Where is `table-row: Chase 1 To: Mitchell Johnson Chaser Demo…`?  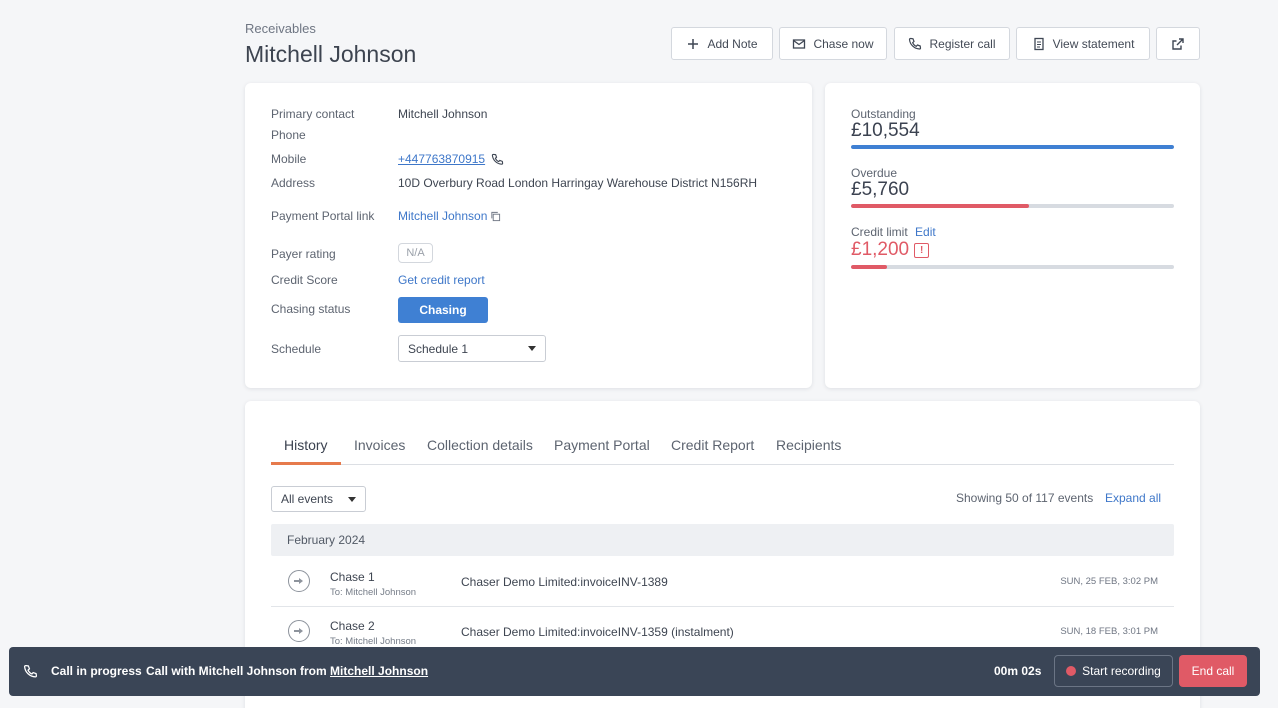
table-row: Chase 1 To: Mitchell Johnson Chaser Demo… is located at coordinates (722, 582).